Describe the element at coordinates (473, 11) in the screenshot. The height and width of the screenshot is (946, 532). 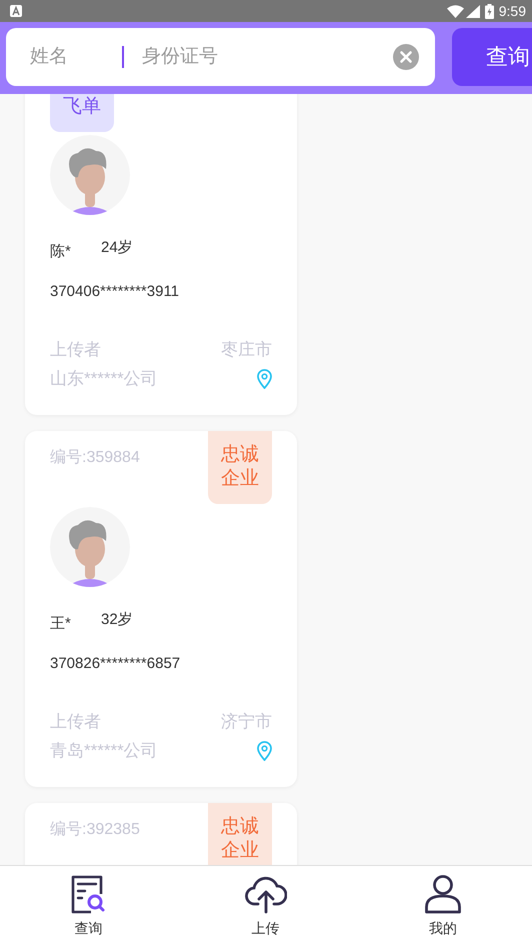
I see `signal-icon` at that location.